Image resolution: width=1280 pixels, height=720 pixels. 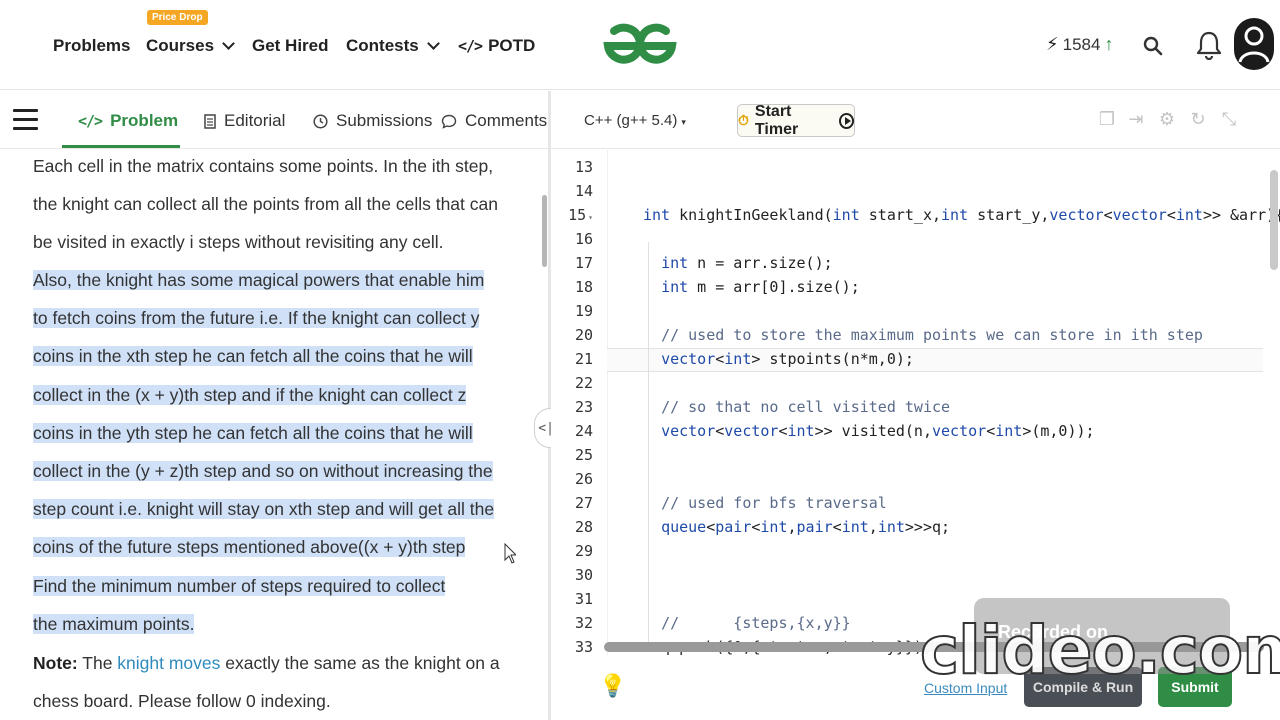 I want to click on nav-potd: </> POTD, so click(x=496, y=46).